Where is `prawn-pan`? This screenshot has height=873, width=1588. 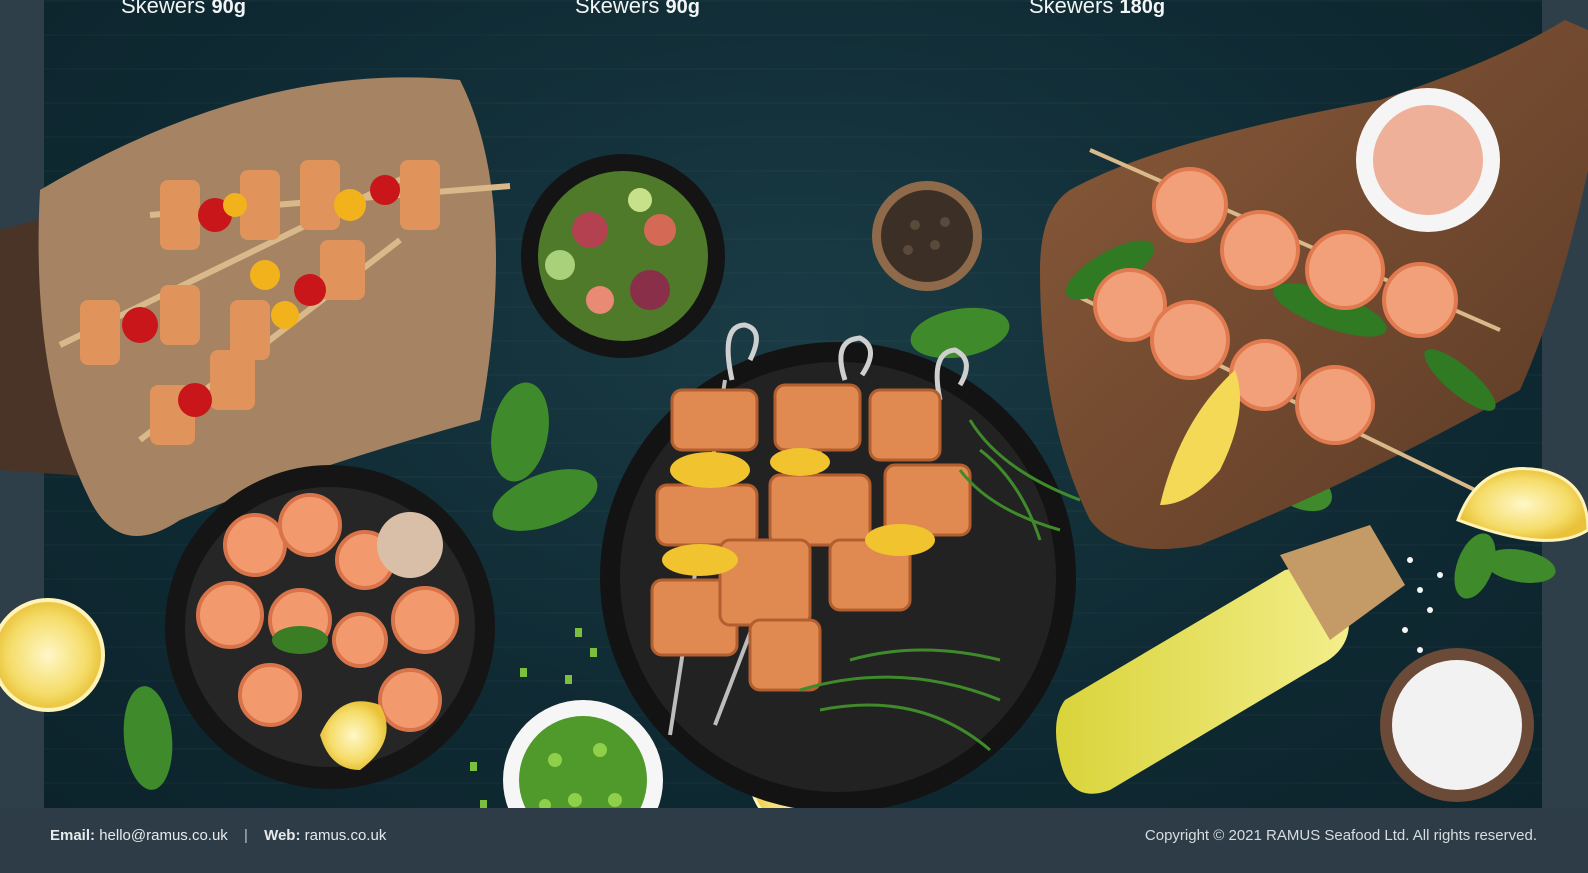
prawn-pan is located at coordinates (330, 627).